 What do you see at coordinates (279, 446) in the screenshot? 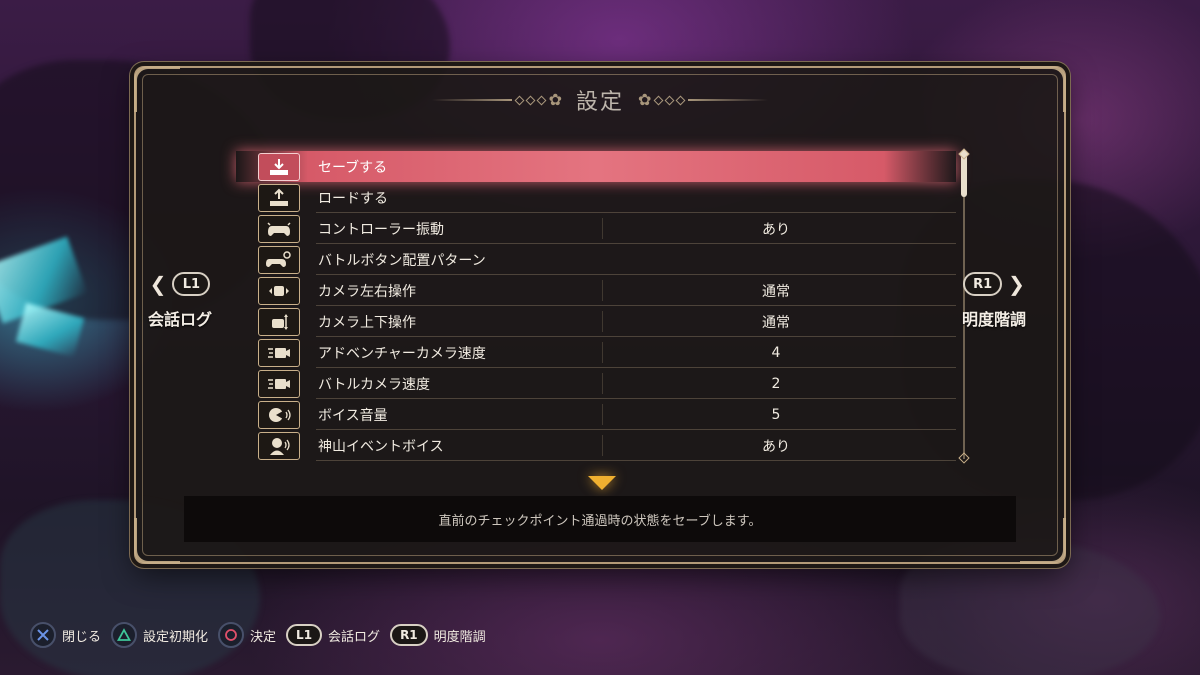
I see `voice-character-icon` at bounding box center [279, 446].